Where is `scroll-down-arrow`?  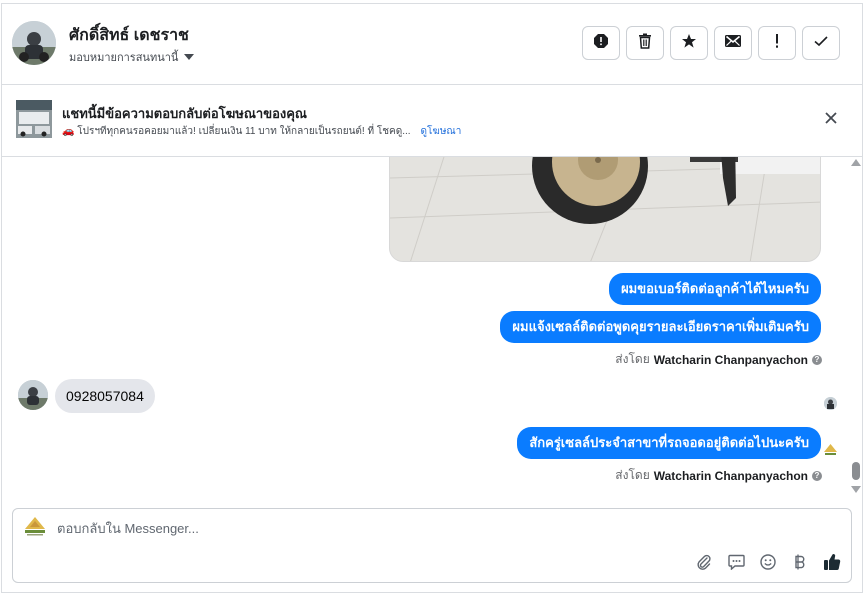
scroll-down-arrow is located at coordinates (856, 489).